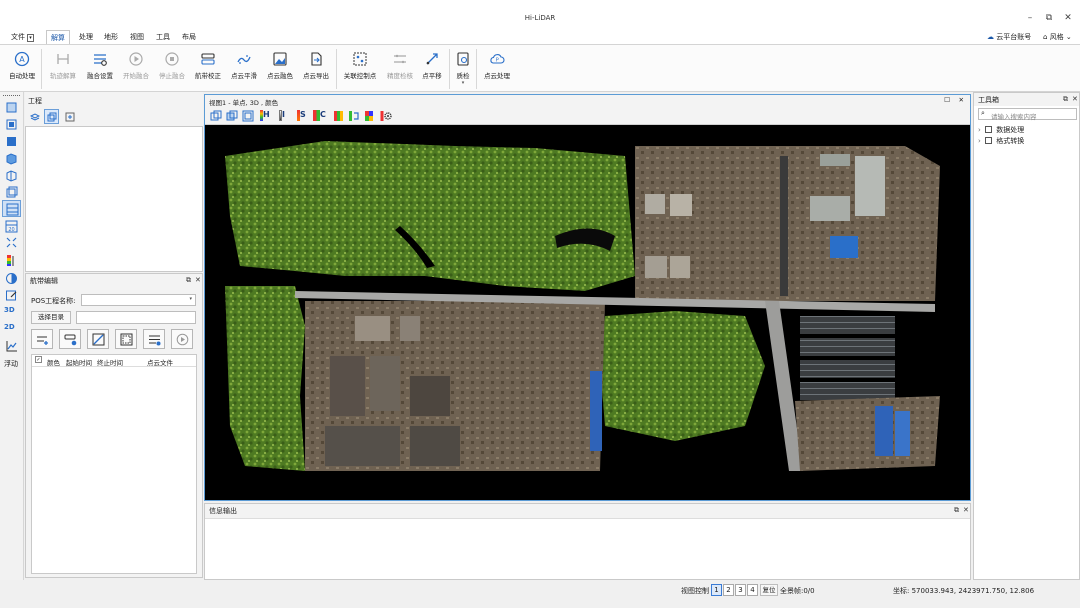 The height and width of the screenshot is (608, 1080). Describe the element at coordinates (58, 37) in the screenshot. I see `tab-jiesuan: 解算` at that location.